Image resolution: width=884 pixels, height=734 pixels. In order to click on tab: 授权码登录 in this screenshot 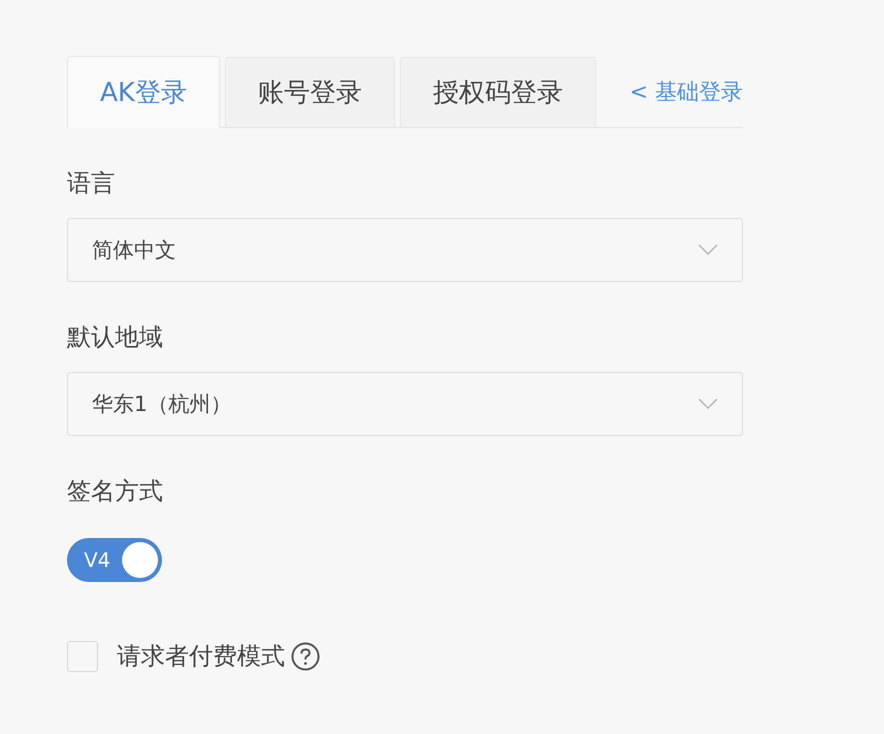, I will do `click(498, 92)`.